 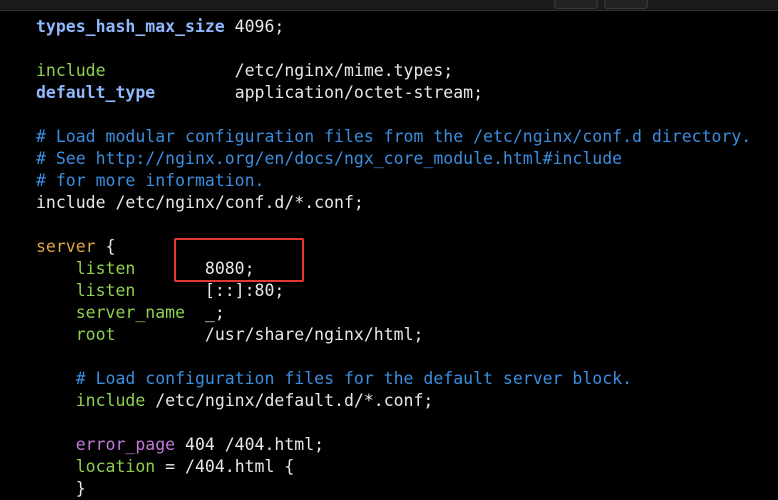 I want to click on code-token: server, so click(x=66, y=246).